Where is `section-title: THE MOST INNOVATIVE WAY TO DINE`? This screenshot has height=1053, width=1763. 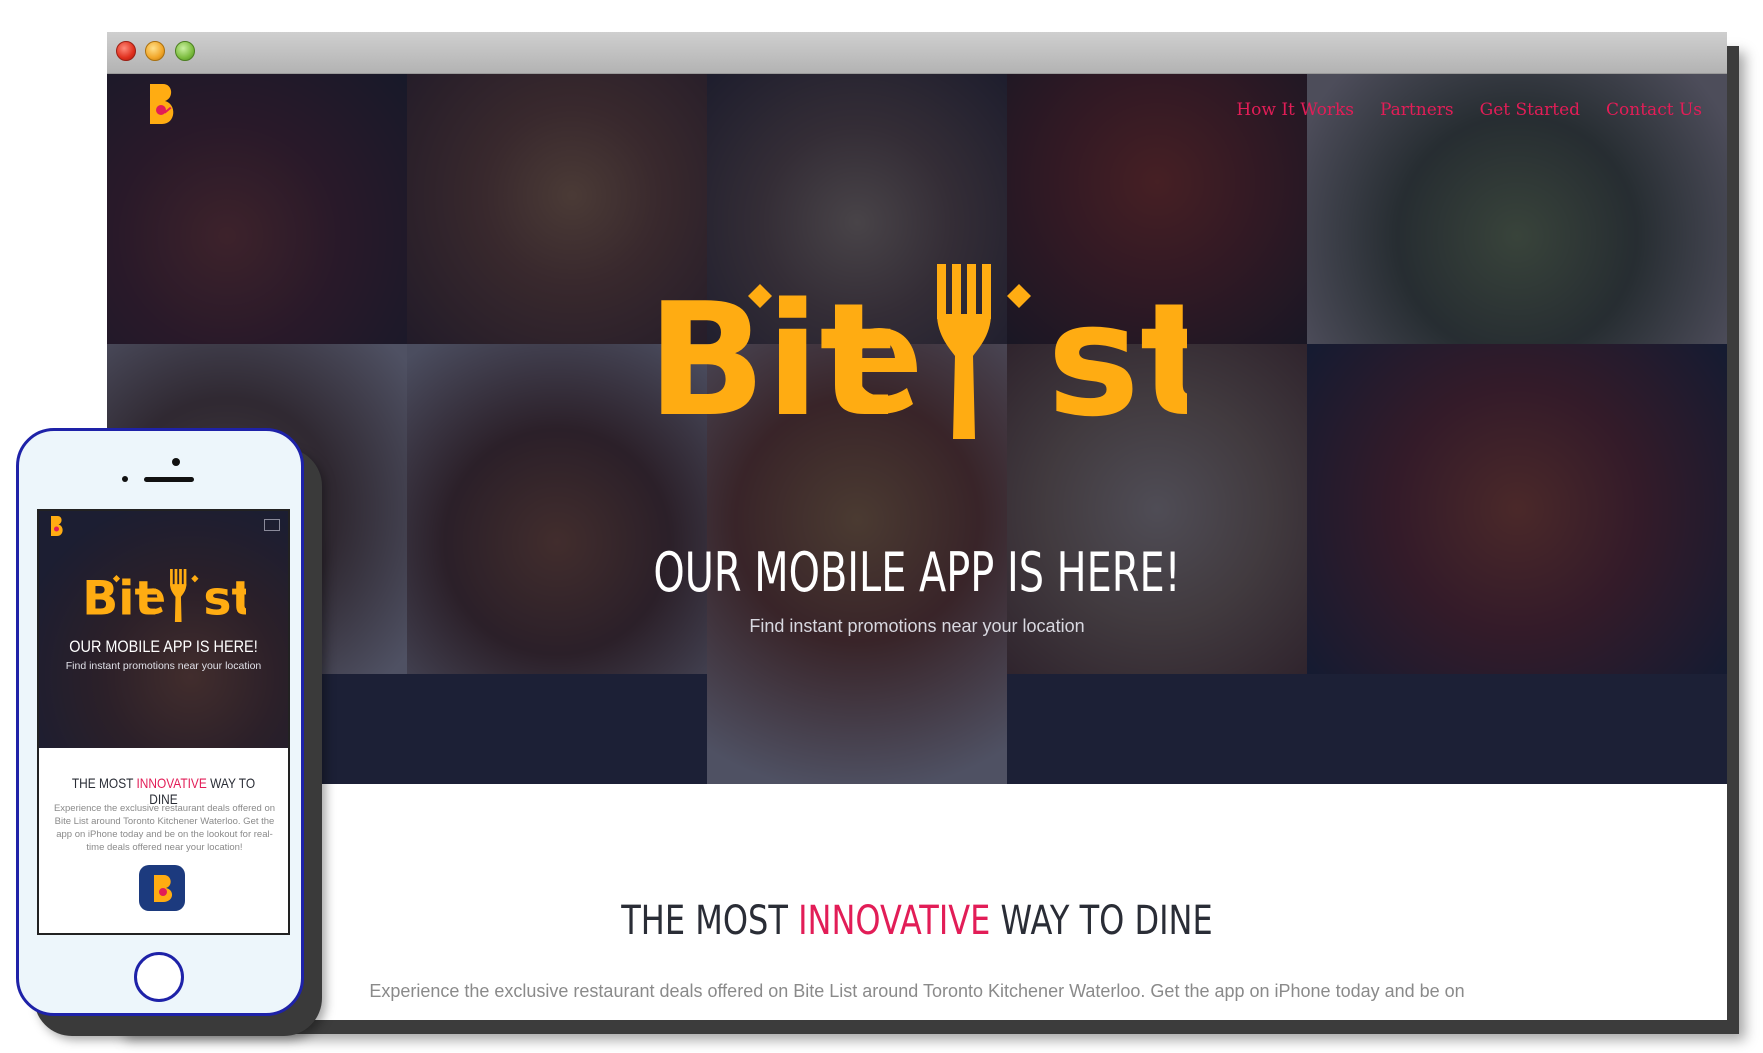
section-title: THE MOST INNOVATIVE WAY TO DINE is located at coordinates (917, 921).